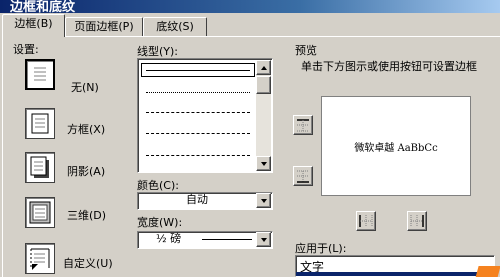 This screenshot has width=500, height=277. What do you see at coordinates (197, 199) in the screenshot?
I see `color-value: 自动` at bounding box center [197, 199].